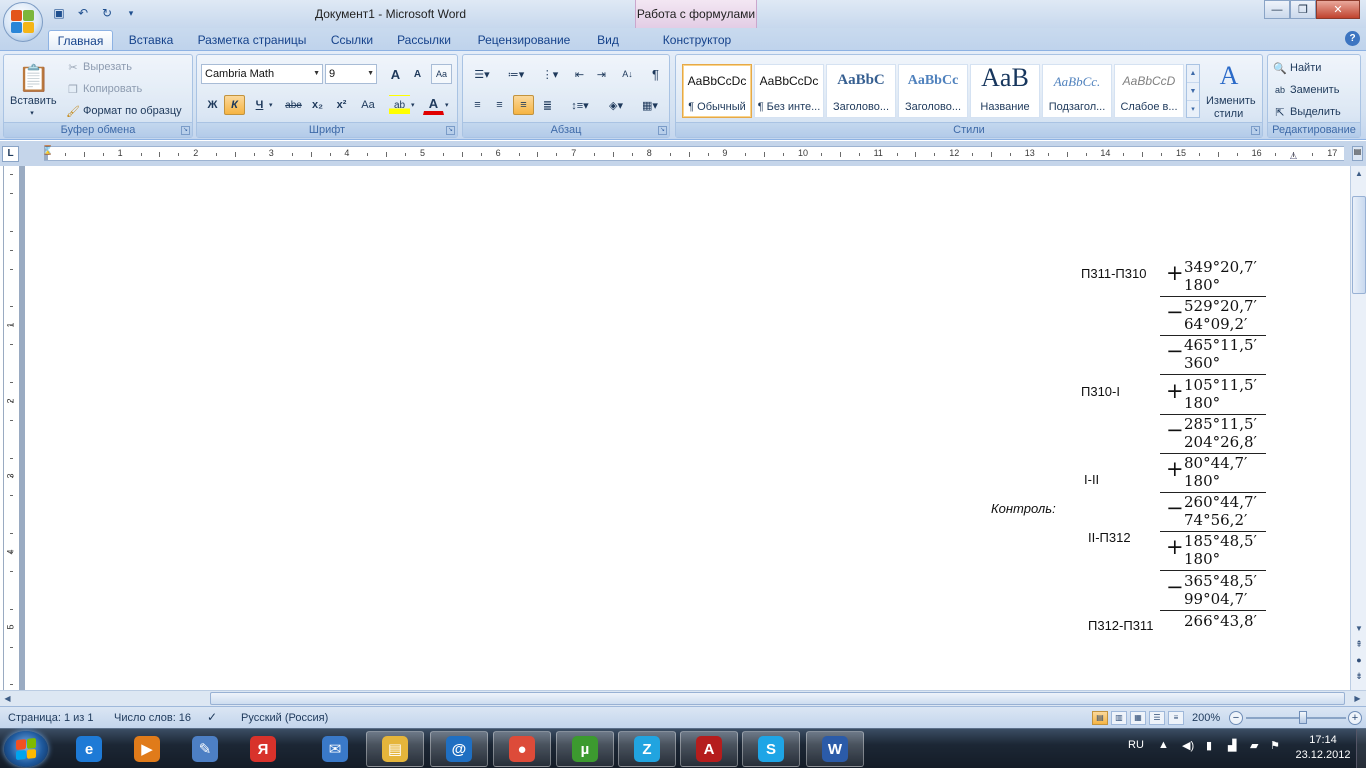  Describe the element at coordinates (316, 73) in the screenshot. I see `font-name-dropdown-icon: ▼` at that location.